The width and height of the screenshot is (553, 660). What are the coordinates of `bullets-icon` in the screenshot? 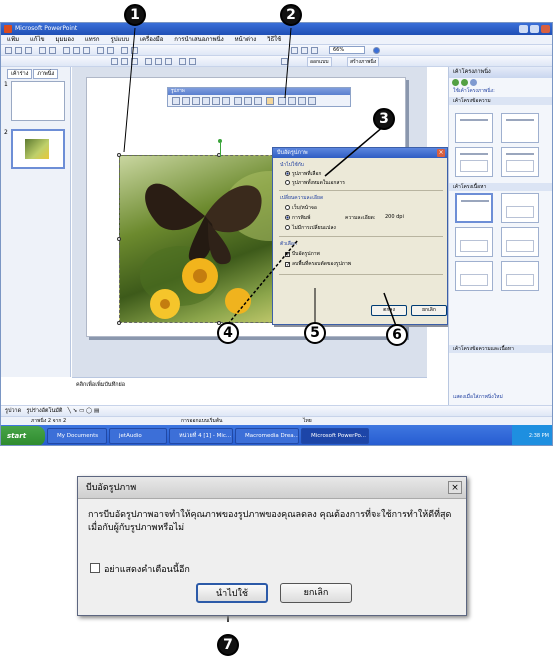 It's located at (192, 61).